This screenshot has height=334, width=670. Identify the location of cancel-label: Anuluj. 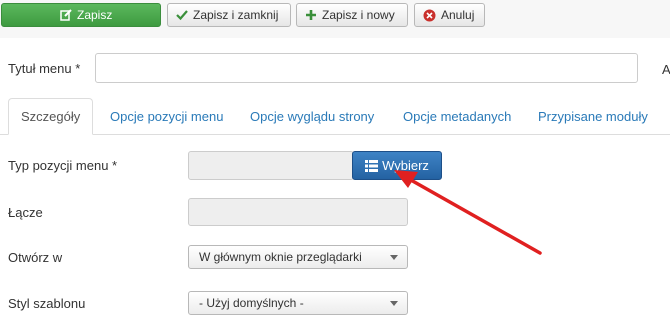
(458, 15).